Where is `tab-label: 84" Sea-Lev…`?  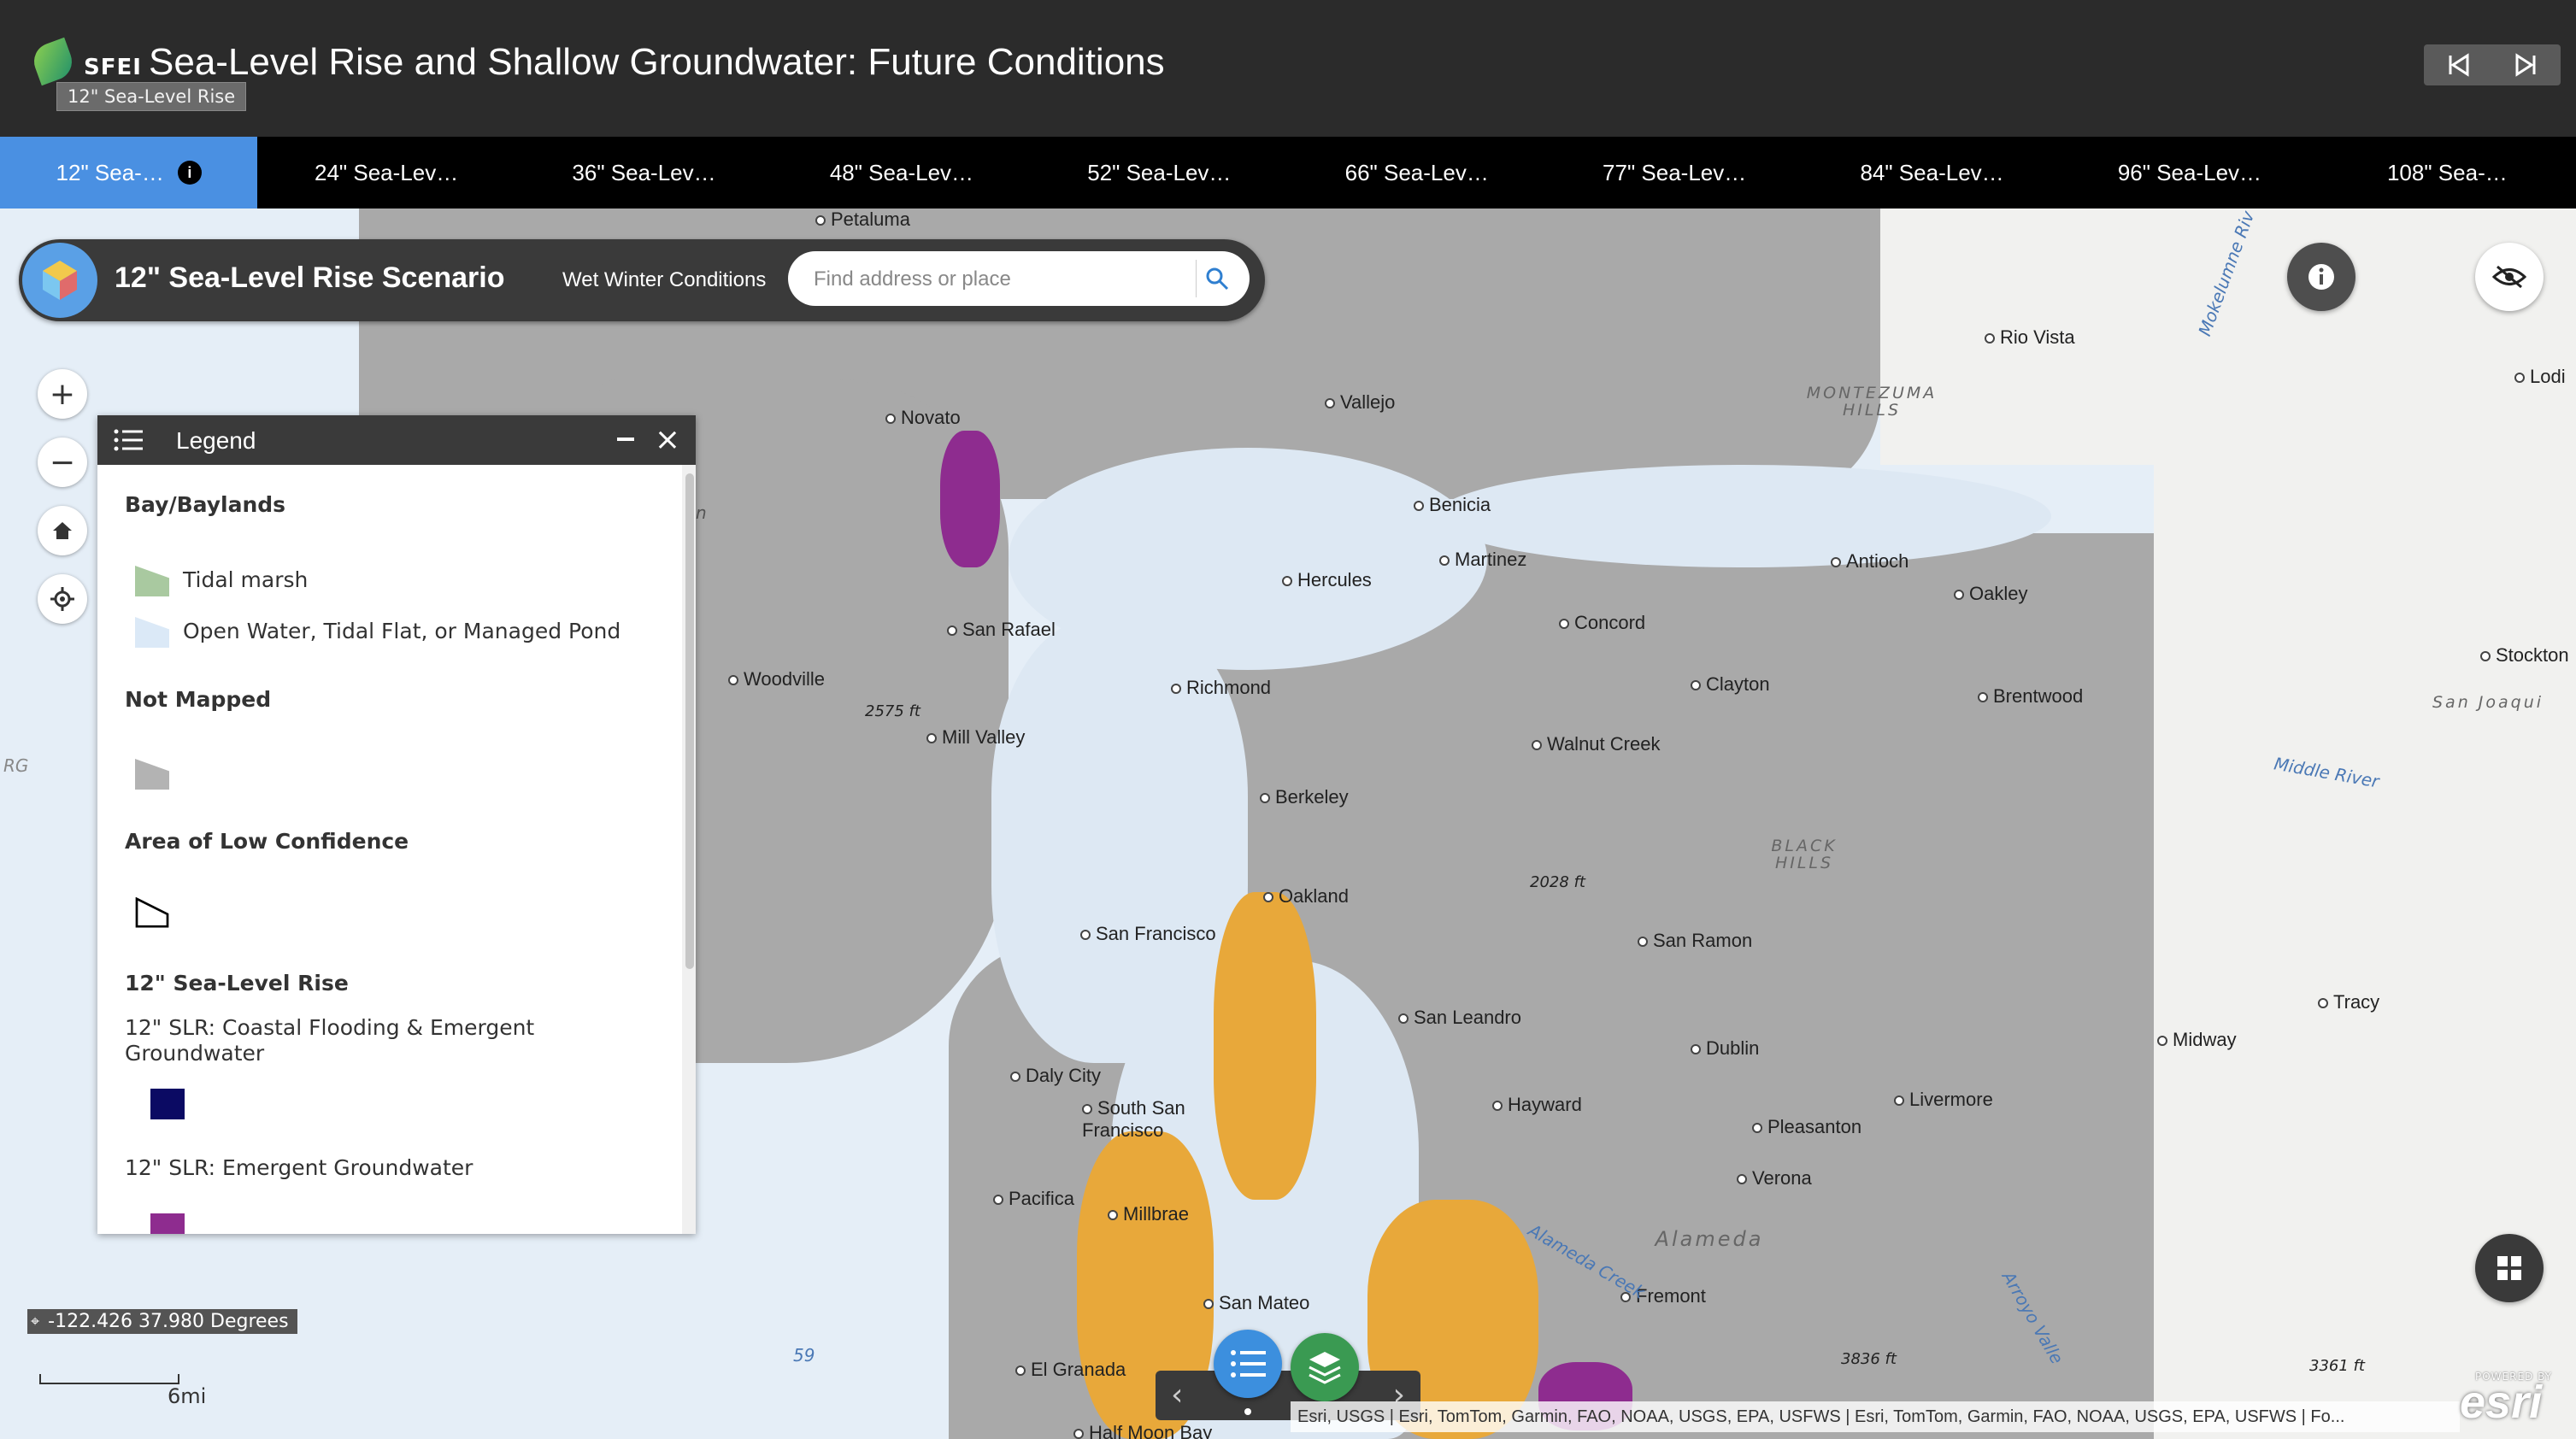
tab-label: 84" Sea-Lev… is located at coordinates (1932, 172).